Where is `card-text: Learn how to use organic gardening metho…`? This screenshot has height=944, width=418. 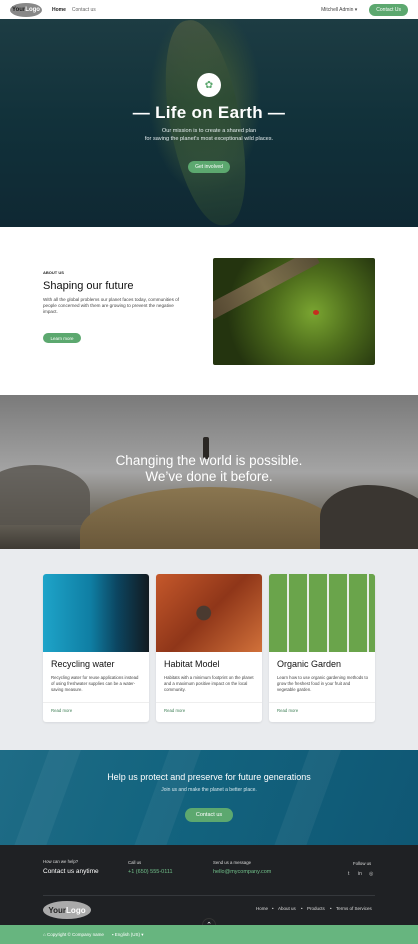
card-text: Learn how to use organic gardening metho… is located at coordinates (323, 683).